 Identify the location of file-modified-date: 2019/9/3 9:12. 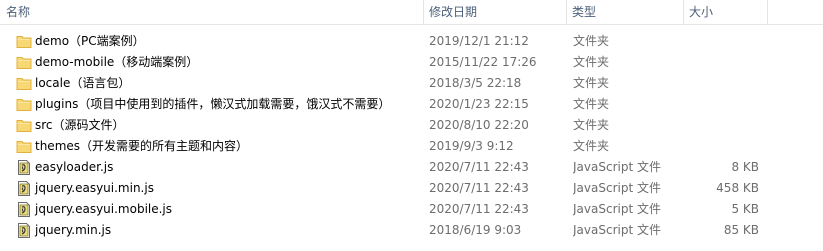
(471, 146).